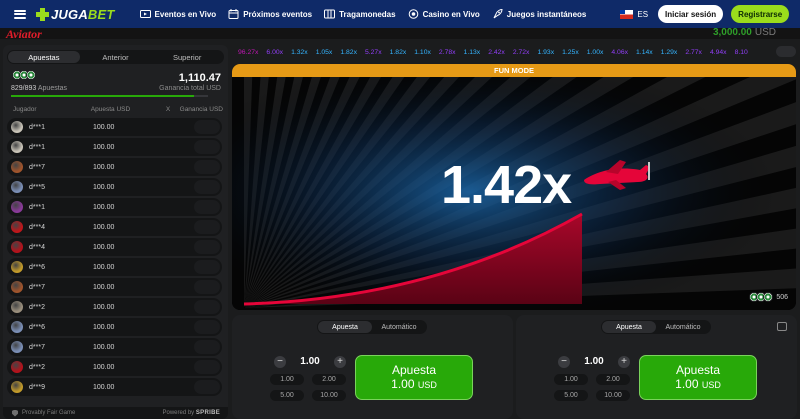  Describe the element at coordinates (75, 14) in the screenshot. I see `brand-logo: JUGA BET` at that location.